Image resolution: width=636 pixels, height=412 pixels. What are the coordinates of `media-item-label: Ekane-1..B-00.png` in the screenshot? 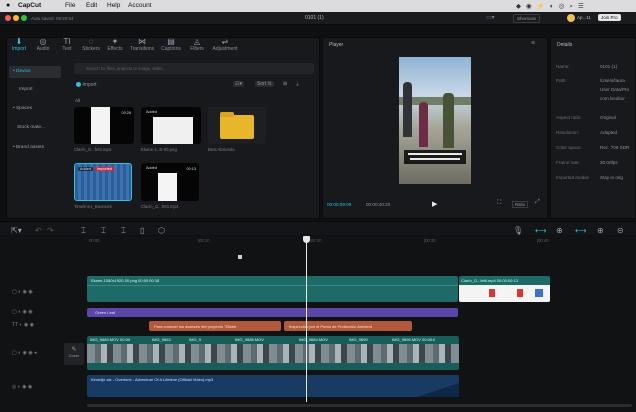 It's located at (159, 149).